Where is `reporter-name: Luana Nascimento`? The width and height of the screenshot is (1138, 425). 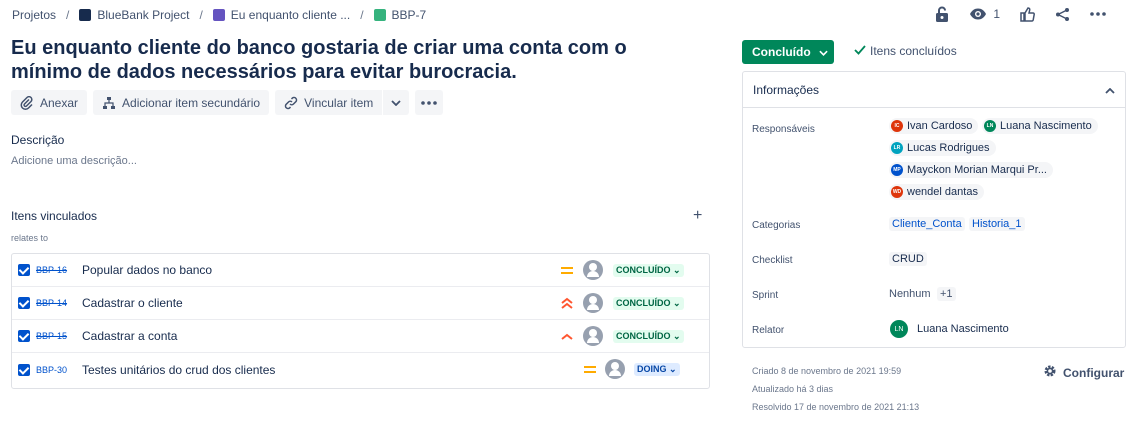
reporter-name: Luana Nascimento is located at coordinates (963, 329).